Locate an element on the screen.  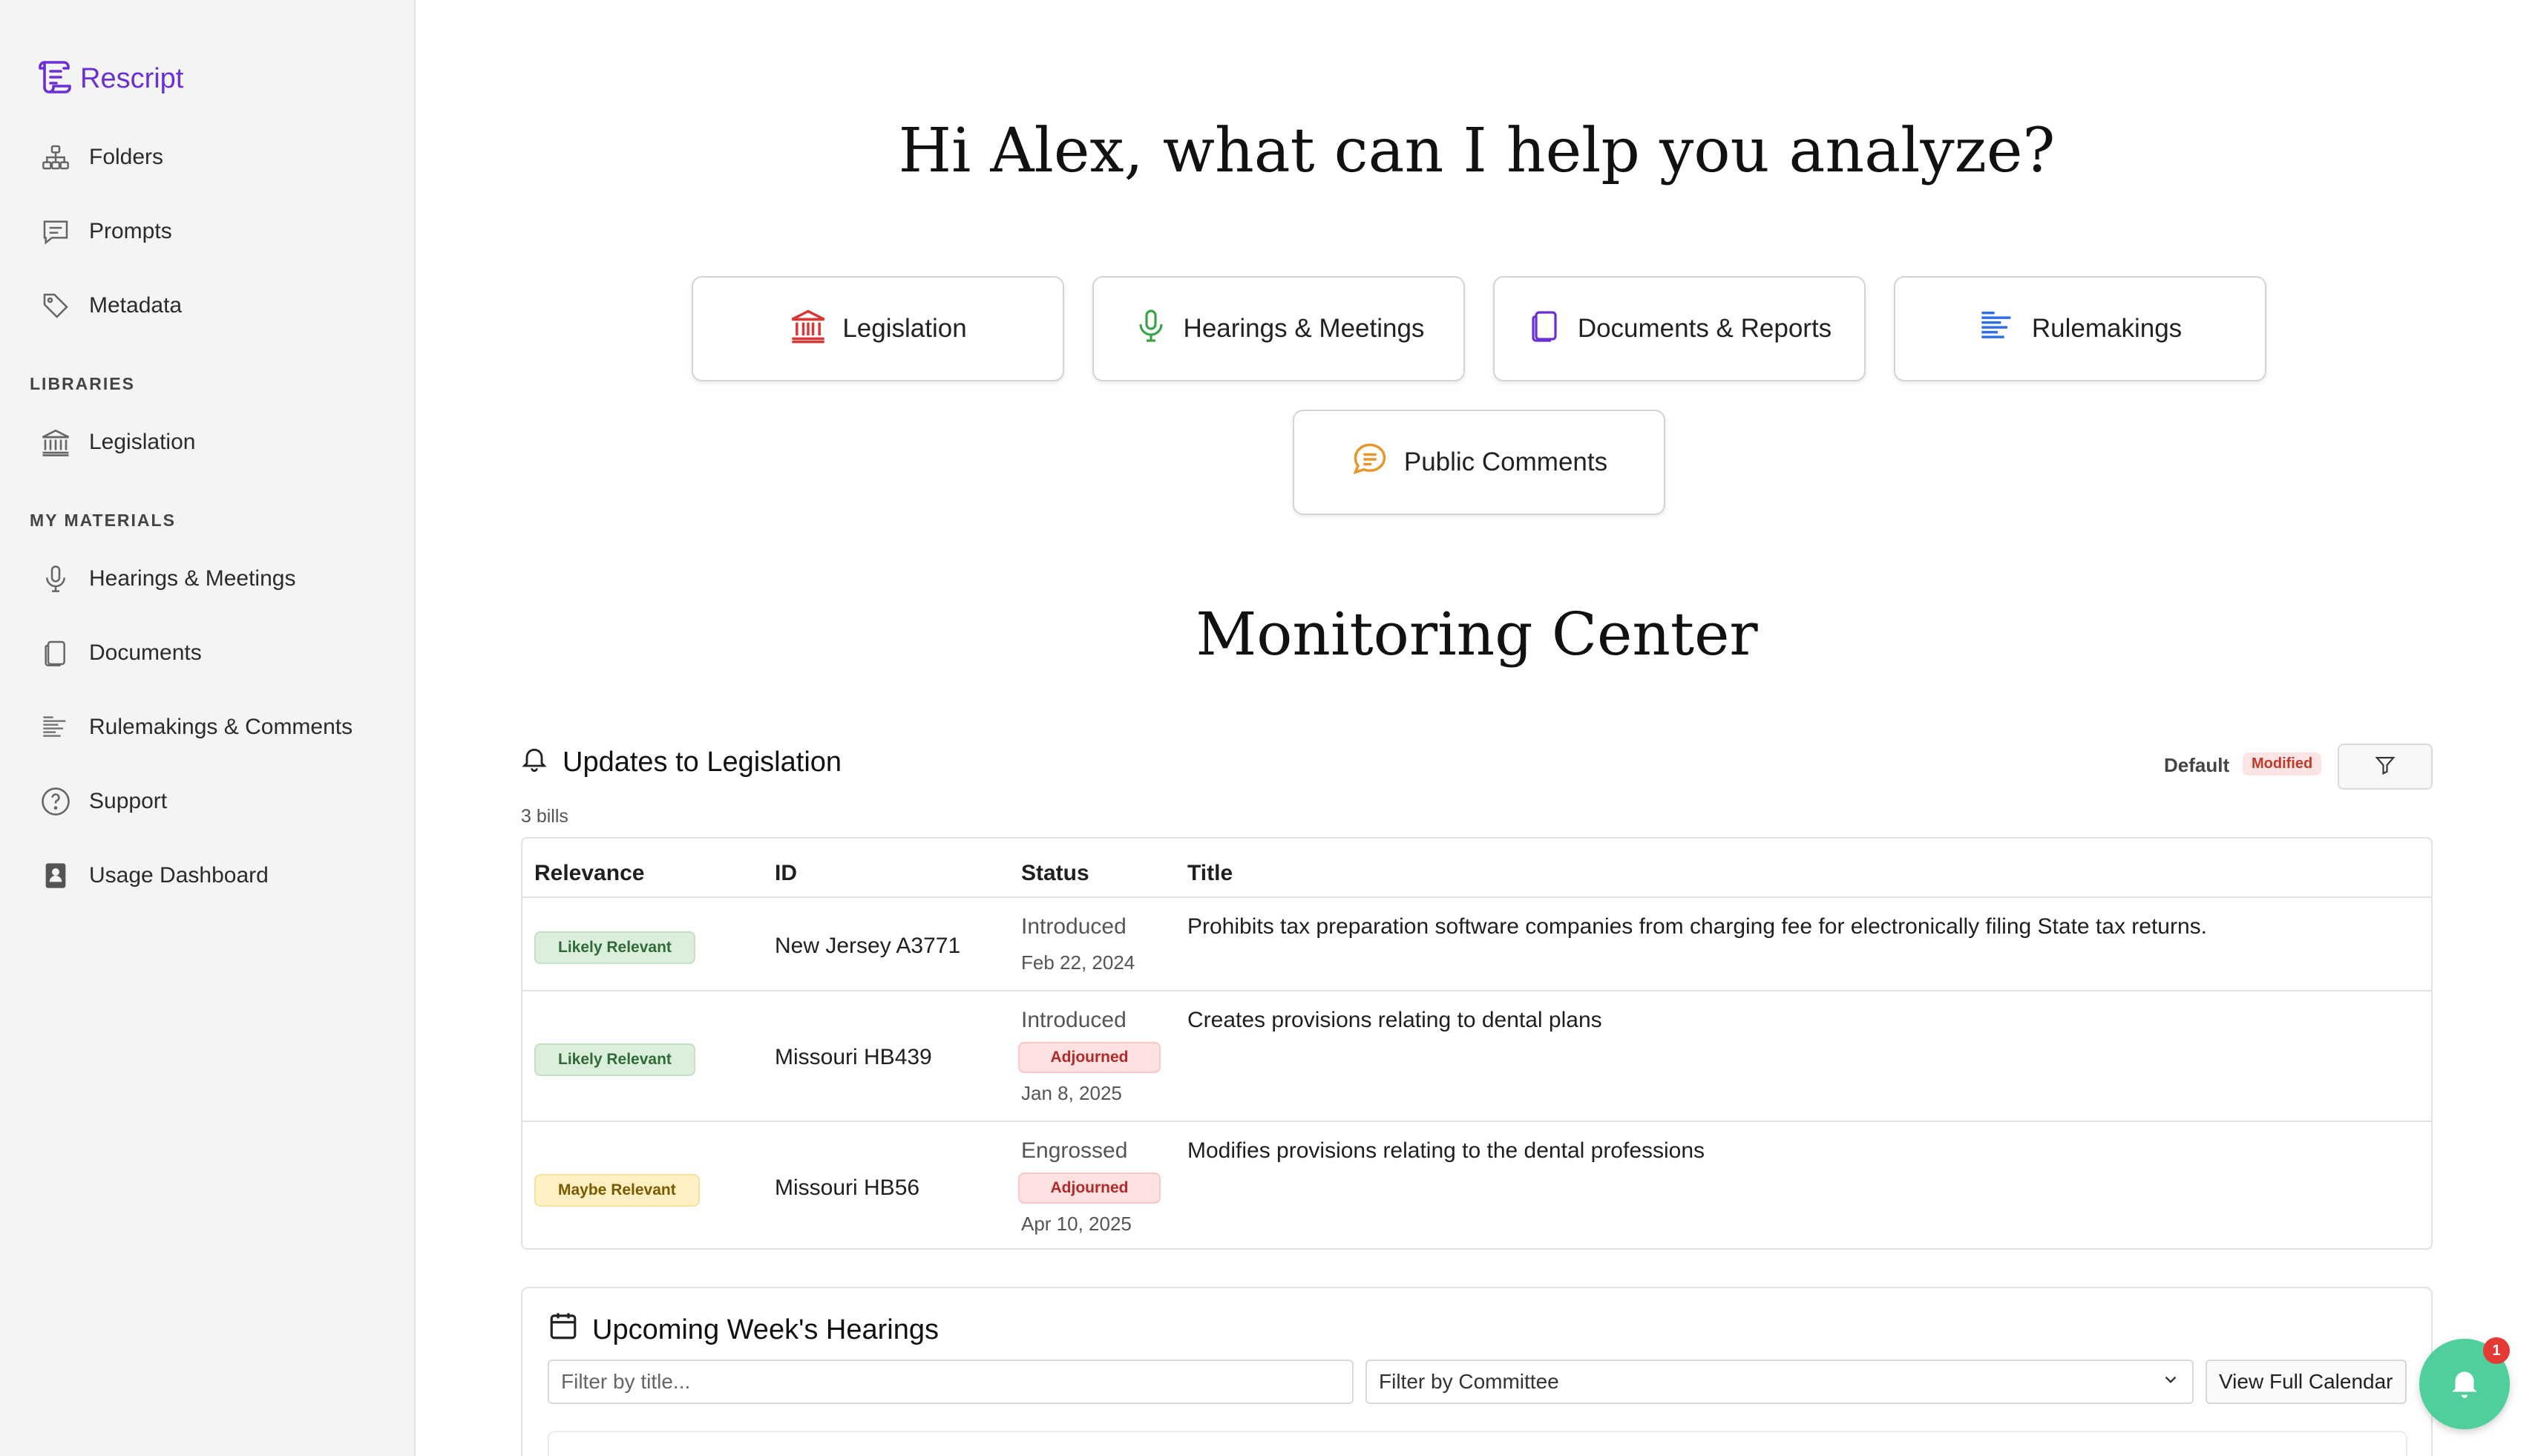
comment-icon is located at coordinates (1370, 463).